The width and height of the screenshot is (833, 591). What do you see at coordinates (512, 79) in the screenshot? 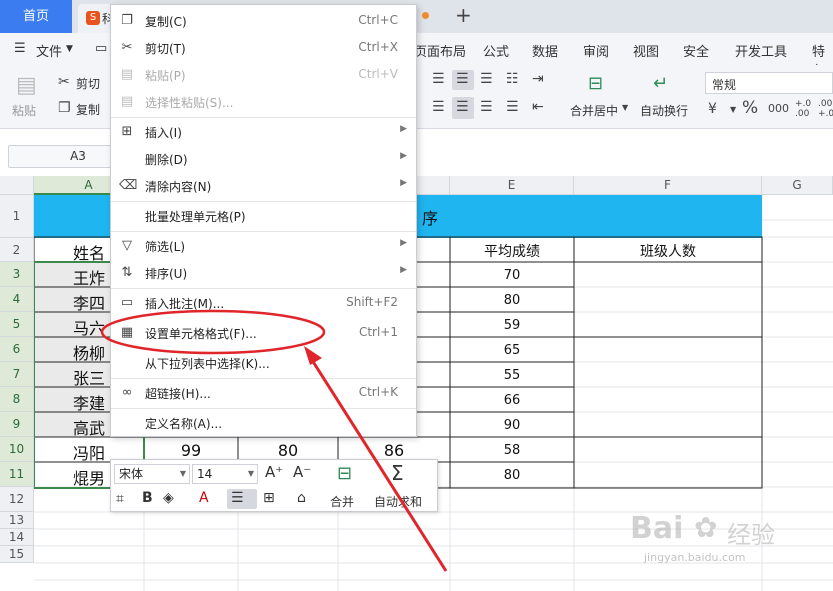
I see `orientation-icon: ☷` at bounding box center [512, 79].